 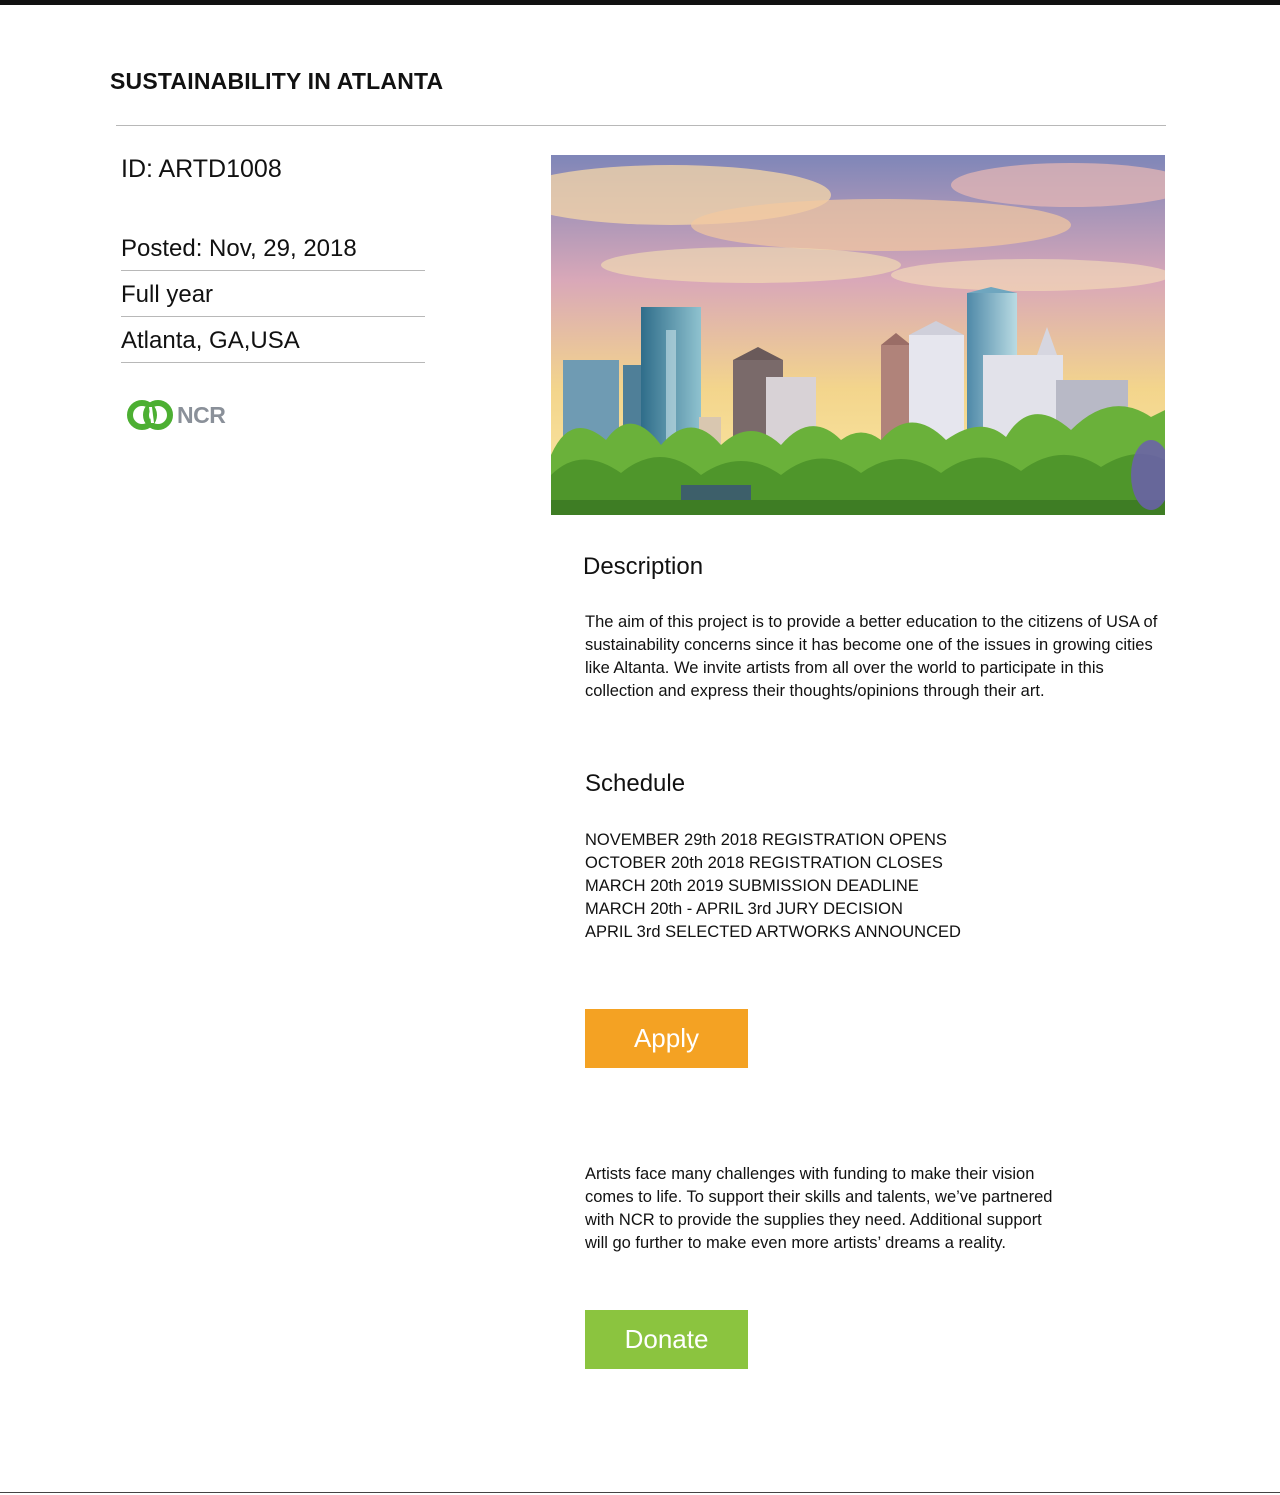 I want to click on apply-button: Apply, so click(x=666, y=1038).